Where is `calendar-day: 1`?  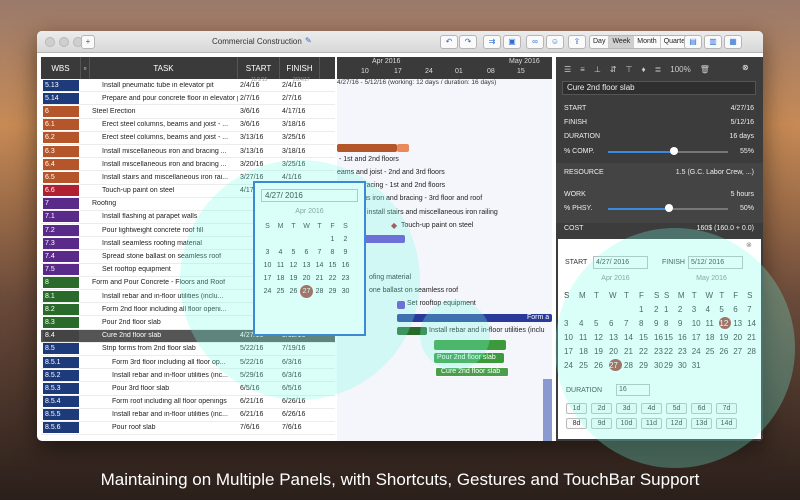
calendar-day: 1 is located at coordinates (645, 309).